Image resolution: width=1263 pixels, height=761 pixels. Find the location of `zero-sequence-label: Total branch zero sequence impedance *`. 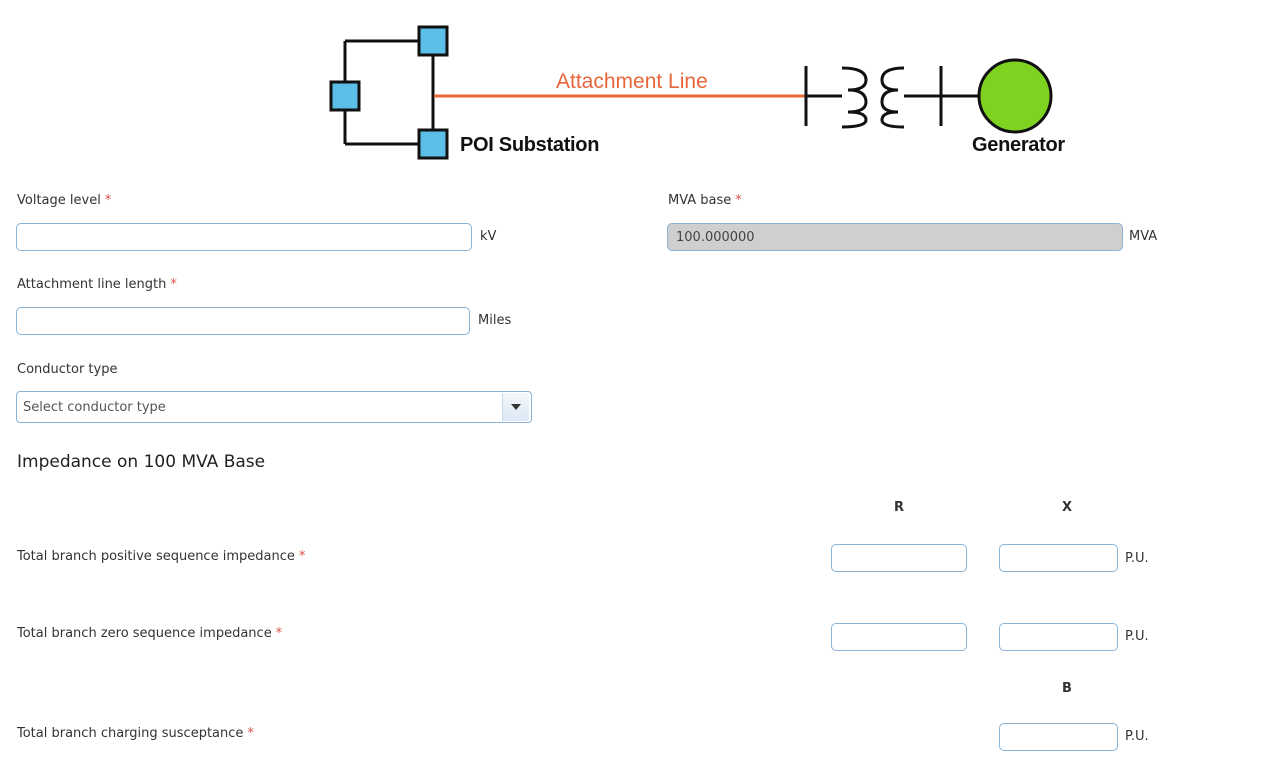

zero-sequence-label: Total branch zero sequence impedance * is located at coordinates (150, 633).